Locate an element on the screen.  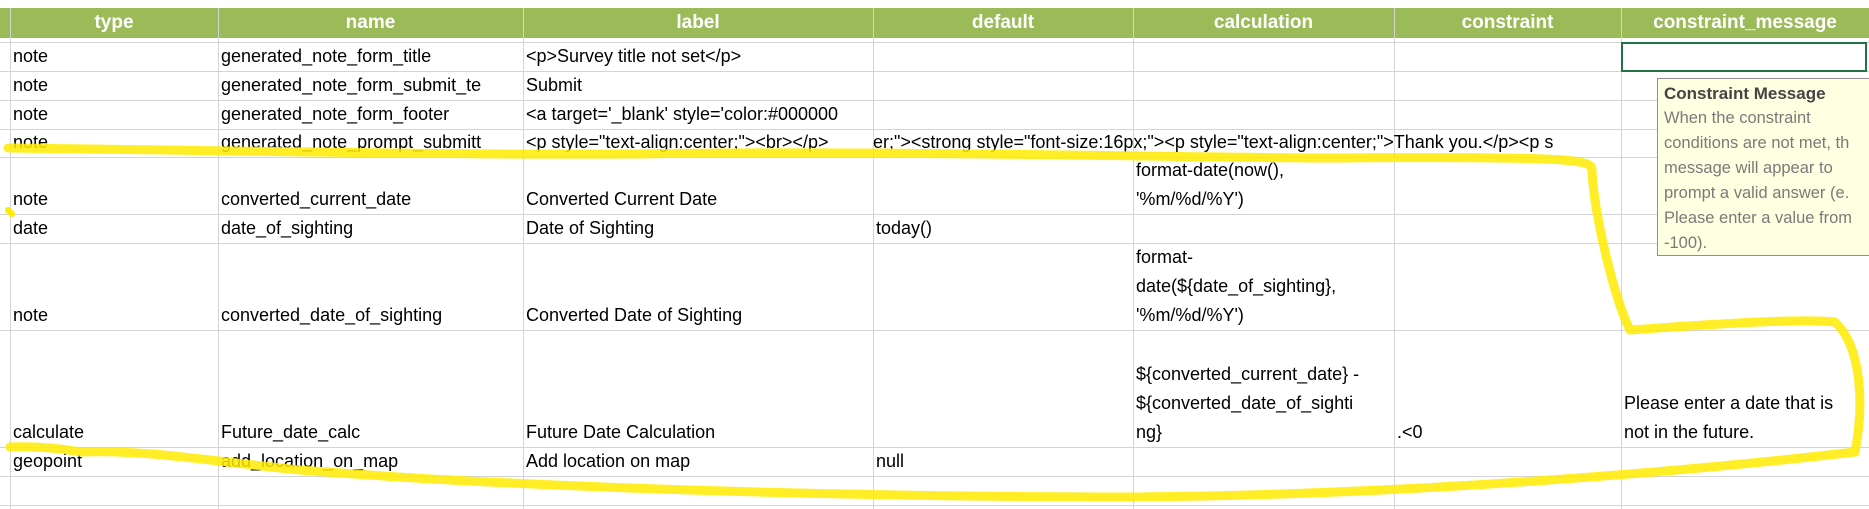
cell-text-line: not in the future. is located at coordinates (1689, 432).